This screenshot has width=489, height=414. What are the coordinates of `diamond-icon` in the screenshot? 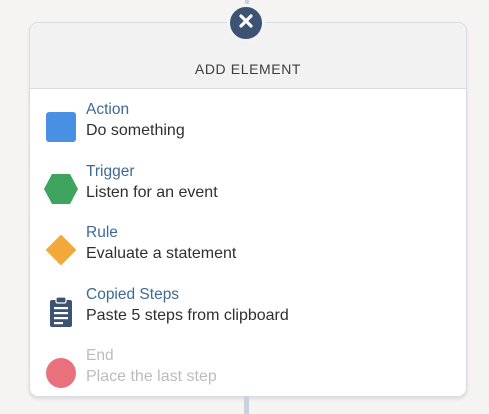 It's located at (61, 250).